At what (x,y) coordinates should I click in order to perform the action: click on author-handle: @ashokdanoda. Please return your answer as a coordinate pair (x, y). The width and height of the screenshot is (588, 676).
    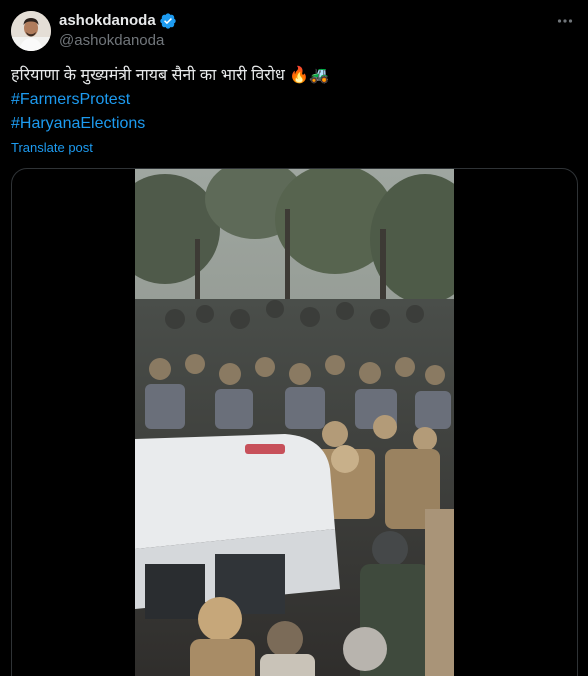
    Looking at the image, I should click on (111, 41).